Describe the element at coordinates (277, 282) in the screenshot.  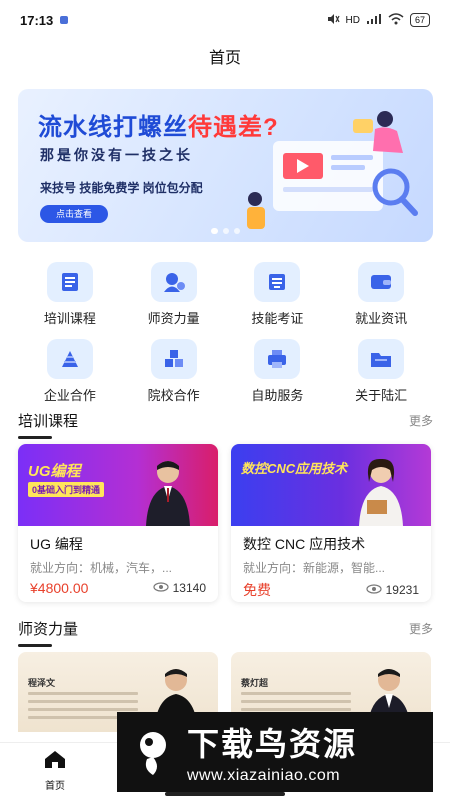
I see `certificate-icon` at that location.